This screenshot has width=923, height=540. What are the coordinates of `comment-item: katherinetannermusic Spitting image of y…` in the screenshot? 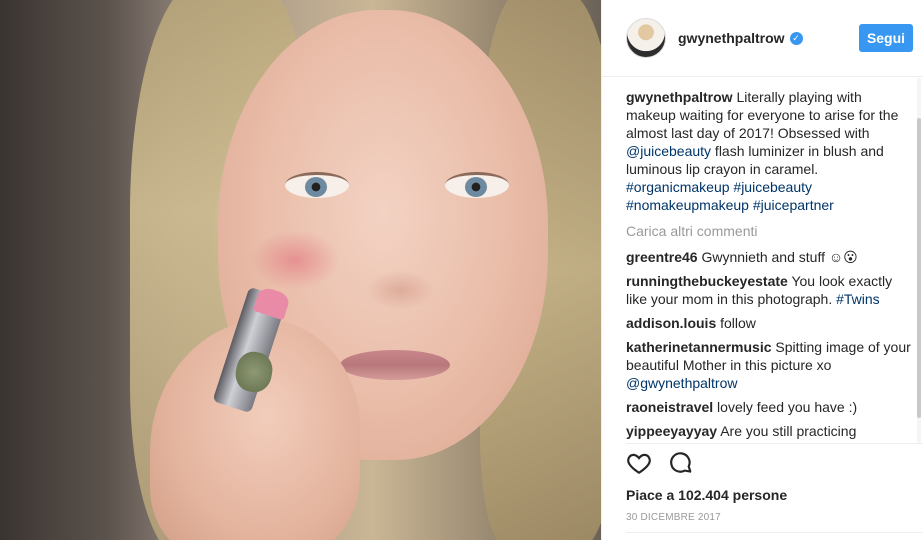 It's located at (769, 365).